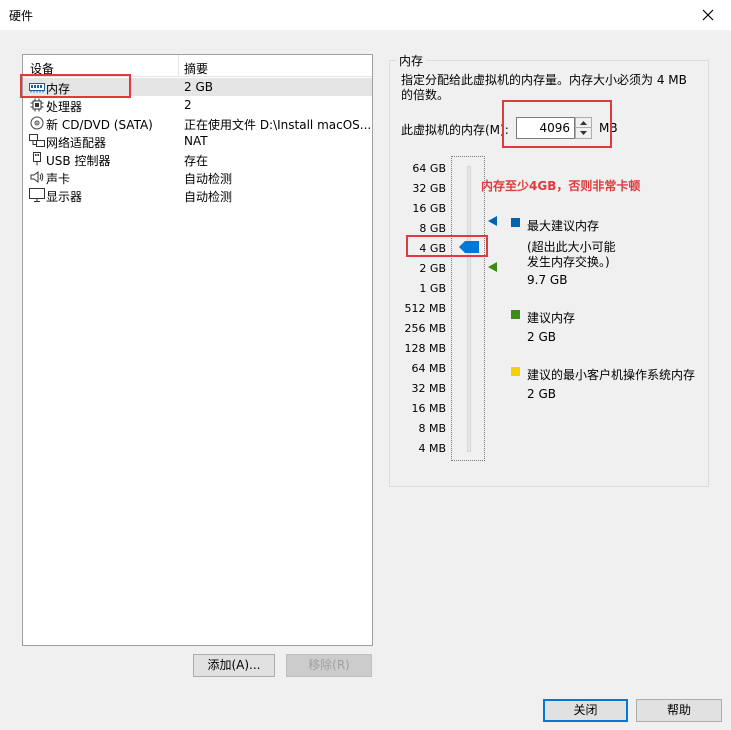  What do you see at coordinates (551, 318) in the screenshot?
I see `recommended-label: 建议内存` at bounding box center [551, 318].